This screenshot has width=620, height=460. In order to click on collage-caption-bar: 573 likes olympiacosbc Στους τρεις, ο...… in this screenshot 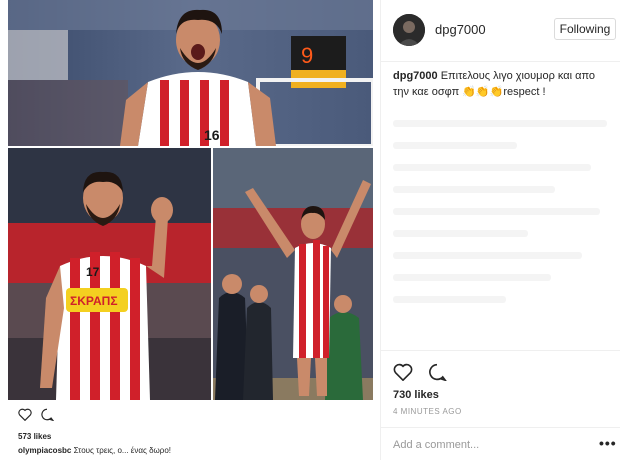, I will do `click(190, 430)`.